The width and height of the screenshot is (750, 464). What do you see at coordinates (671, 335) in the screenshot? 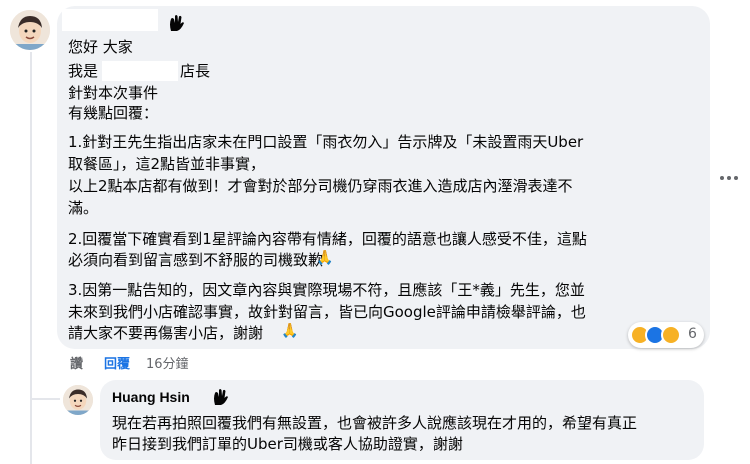
I see `sad-reaction-icon` at bounding box center [671, 335].